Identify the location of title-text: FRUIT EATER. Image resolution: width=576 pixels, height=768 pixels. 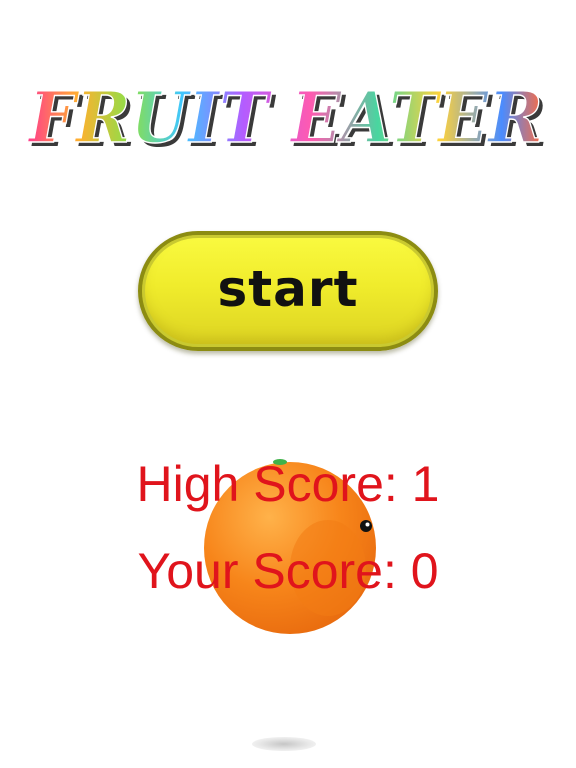
(285, 118).